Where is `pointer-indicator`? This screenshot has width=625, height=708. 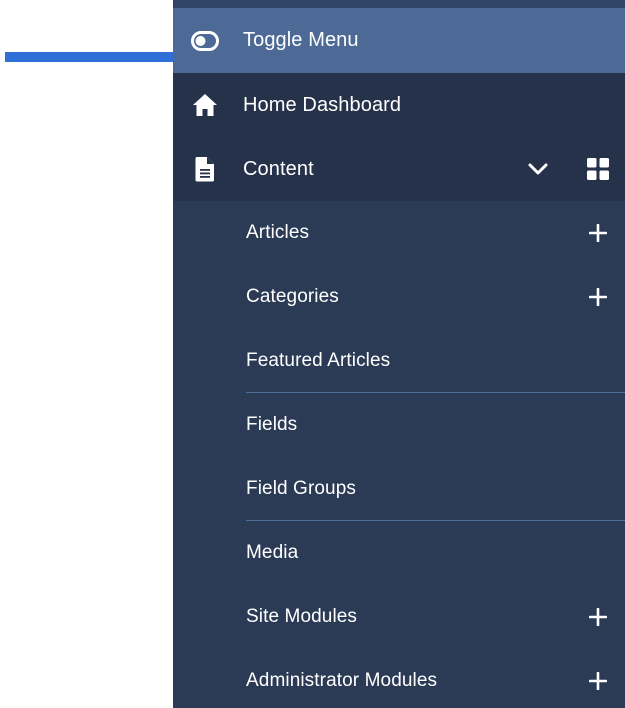
pointer-indicator is located at coordinates (89, 57).